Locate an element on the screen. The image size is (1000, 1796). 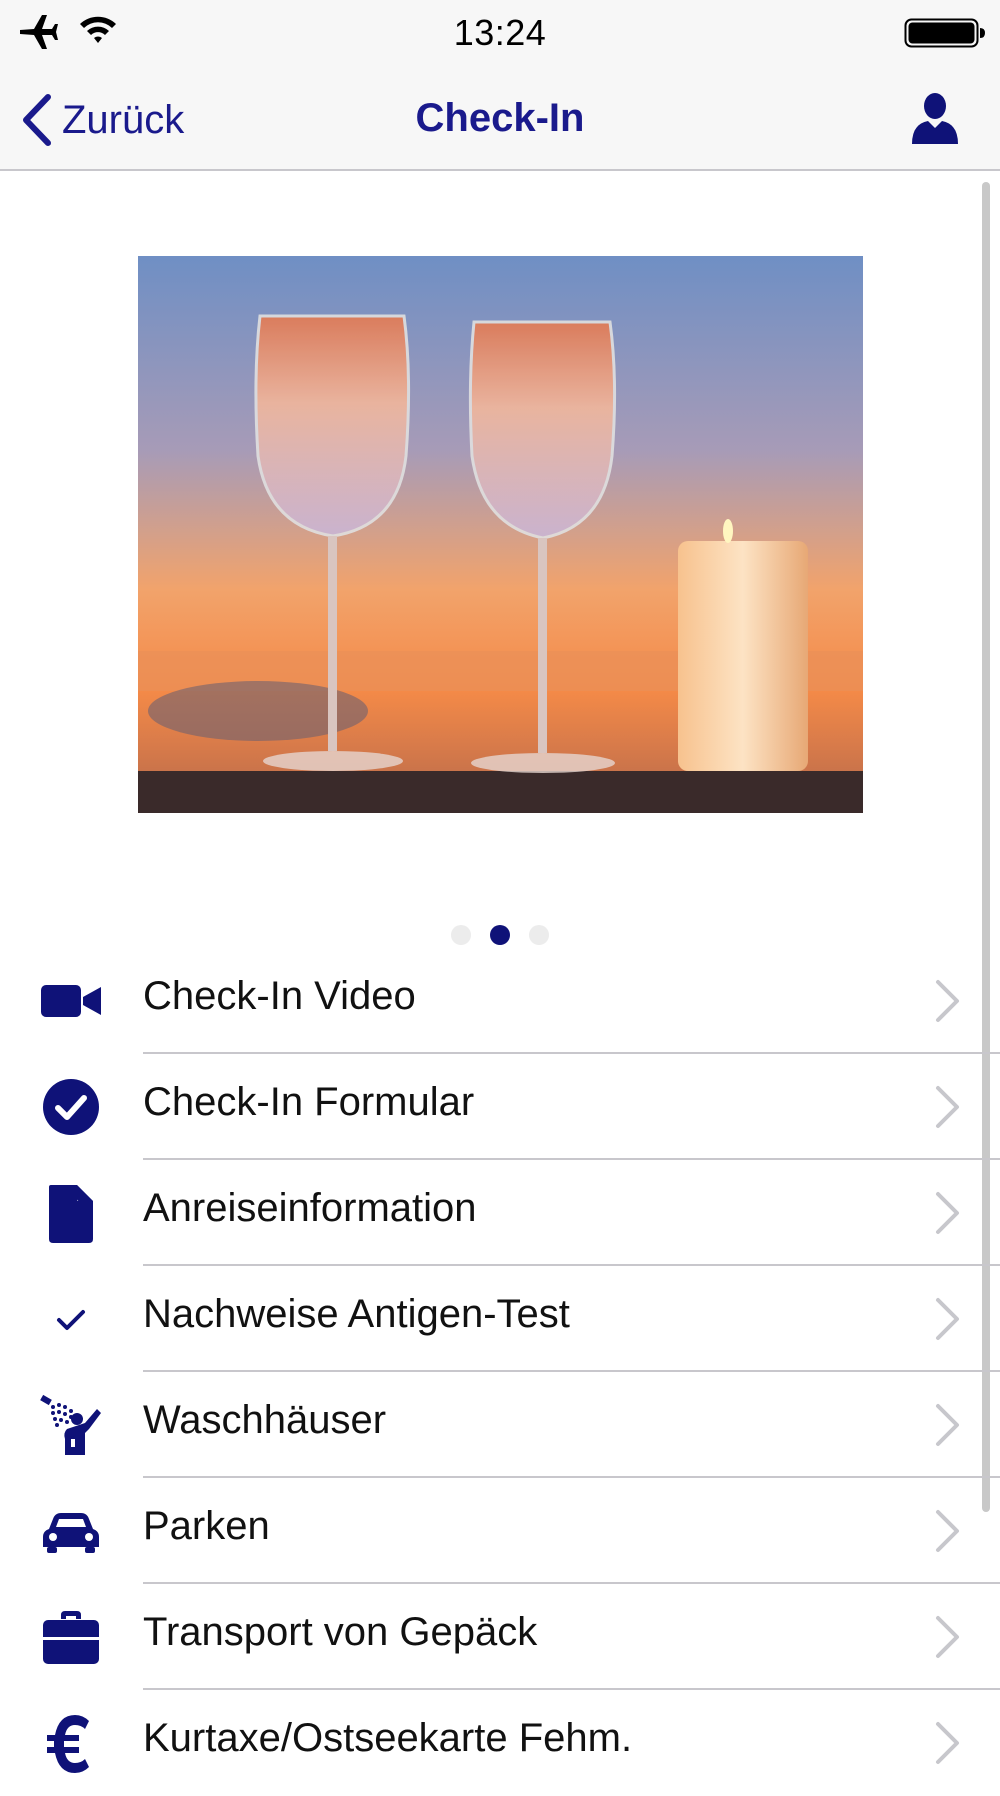
list-item-transport-von-gepaeck: Transport von Gepäck is located at coordinates (500, 1637).